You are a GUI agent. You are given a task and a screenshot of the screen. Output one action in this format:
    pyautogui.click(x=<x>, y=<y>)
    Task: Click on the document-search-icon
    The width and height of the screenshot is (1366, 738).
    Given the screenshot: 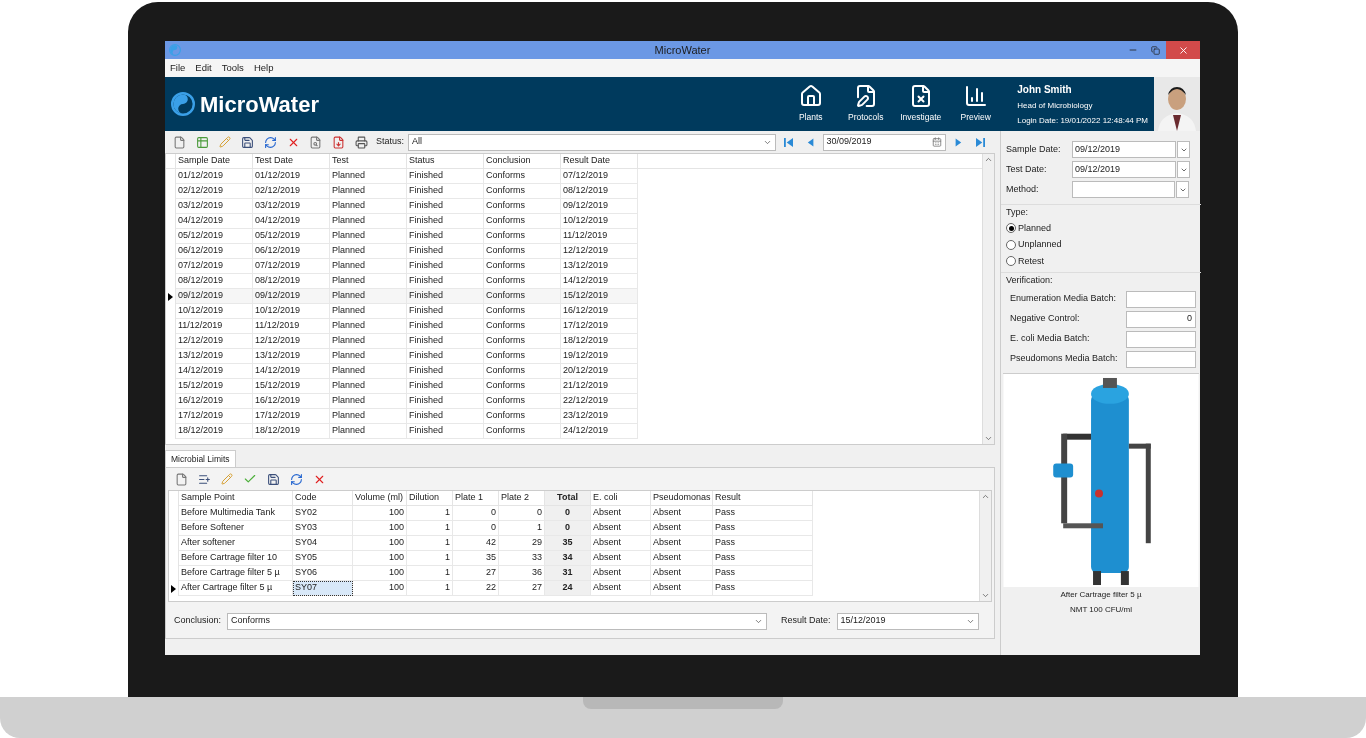 What is the action you would take?
    pyautogui.click(x=316, y=142)
    